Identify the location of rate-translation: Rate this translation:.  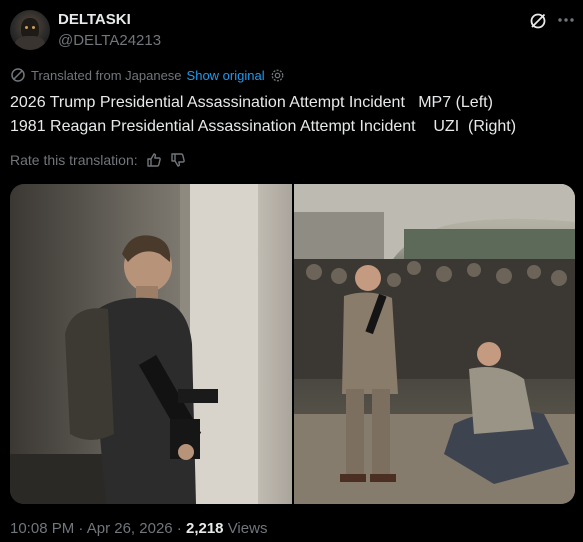
(98, 160).